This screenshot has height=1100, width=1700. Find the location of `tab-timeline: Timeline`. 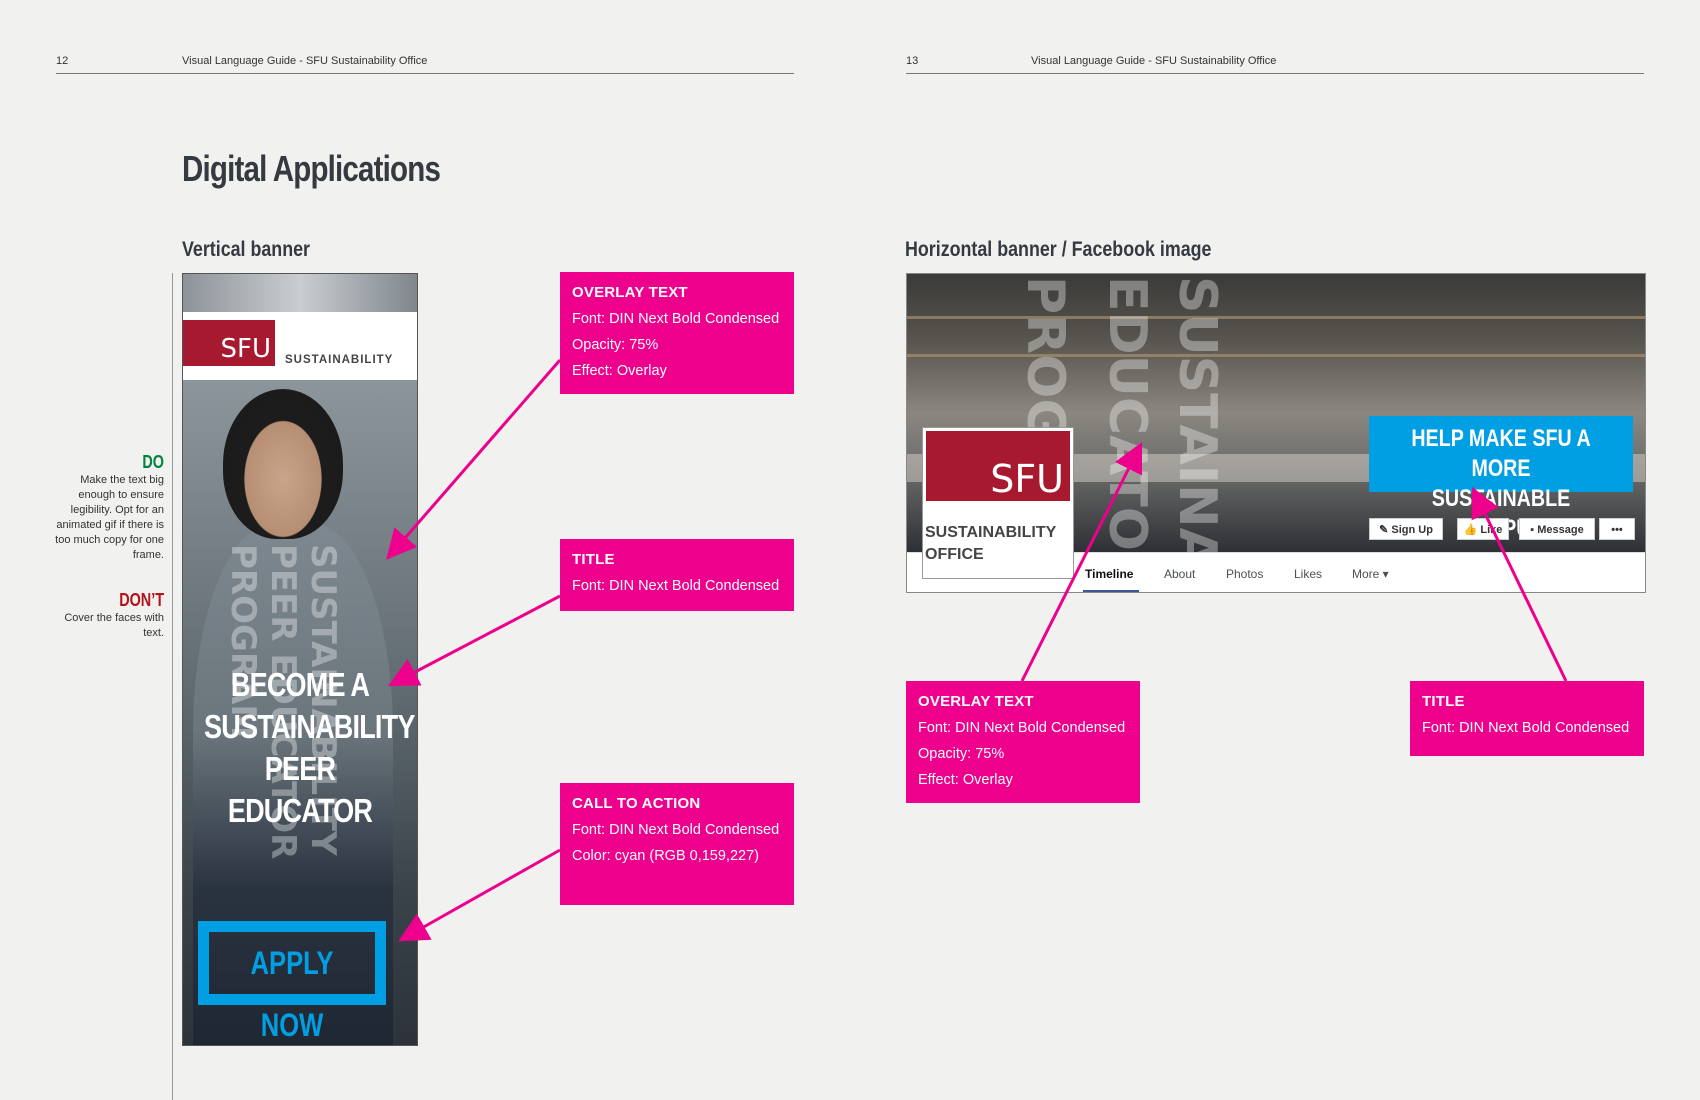

tab-timeline: Timeline is located at coordinates (1109, 574).